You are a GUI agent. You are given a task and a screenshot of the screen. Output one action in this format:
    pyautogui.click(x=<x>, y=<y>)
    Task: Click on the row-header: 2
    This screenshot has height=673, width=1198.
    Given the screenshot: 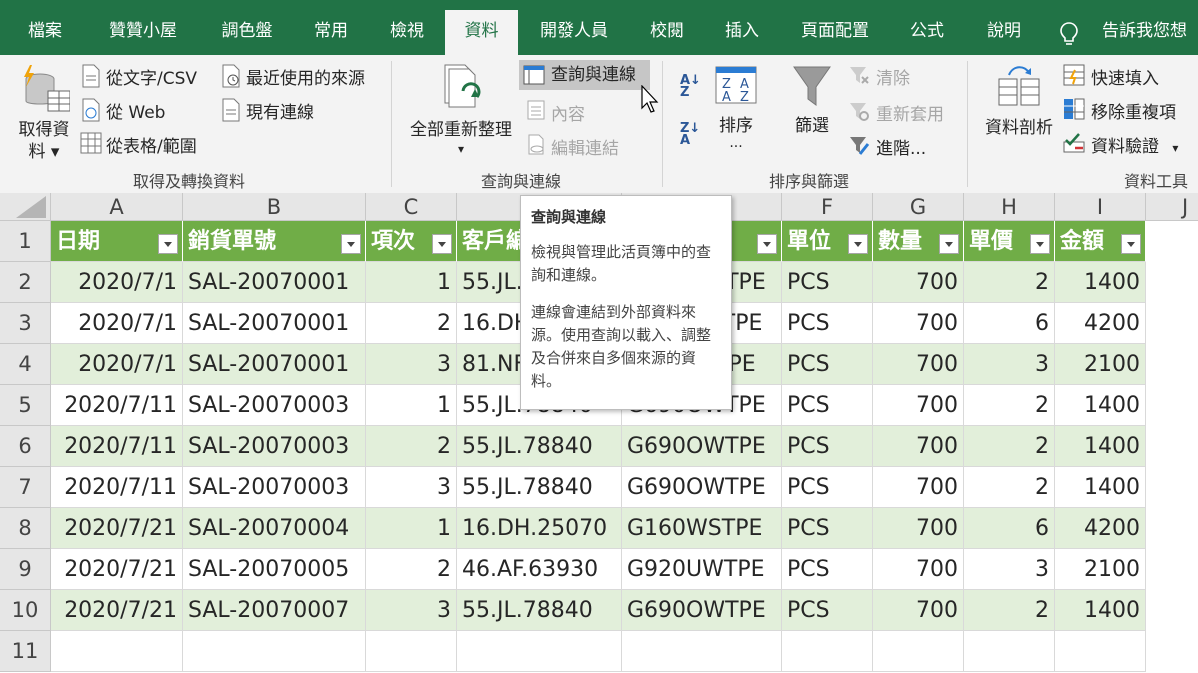 What is the action you would take?
    pyautogui.click(x=25, y=282)
    